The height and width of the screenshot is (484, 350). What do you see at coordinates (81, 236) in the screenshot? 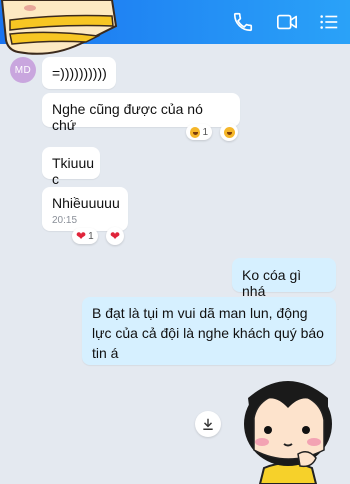
I see `heart-reaction-icon: ❤` at bounding box center [81, 236].